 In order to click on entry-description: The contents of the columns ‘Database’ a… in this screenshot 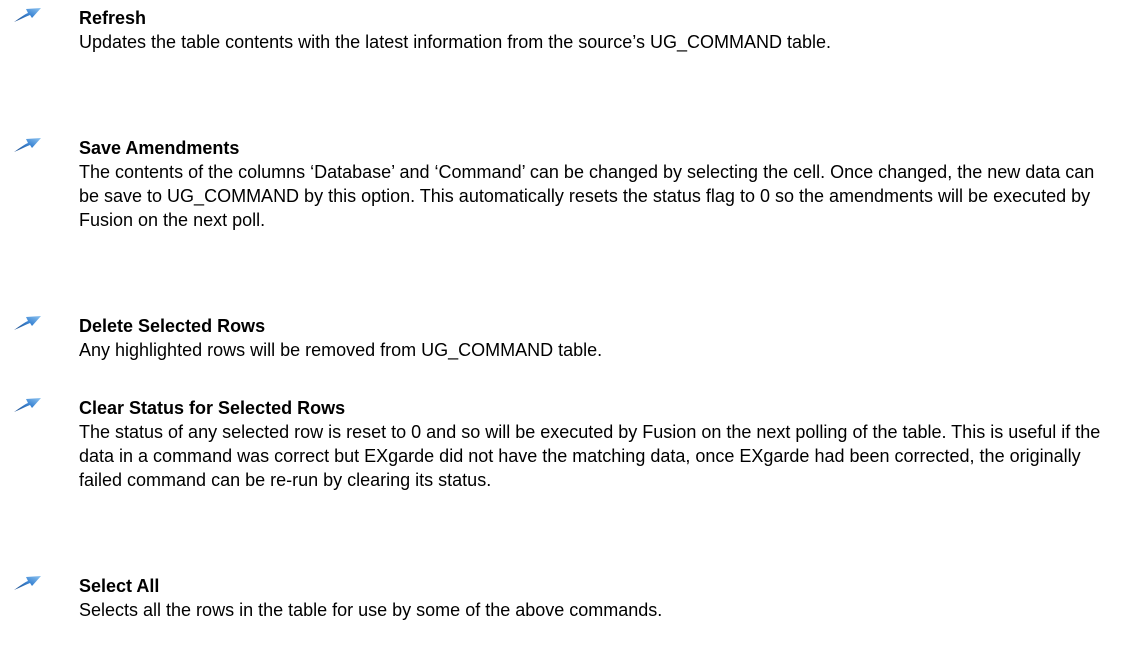, I will do `click(587, 196)`.